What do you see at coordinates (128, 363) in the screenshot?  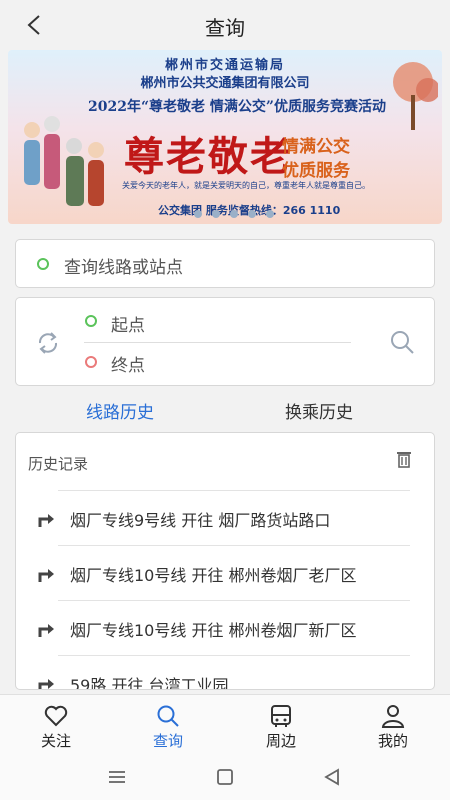 I see `end-field: 终点` at bounding box center [128, 363].